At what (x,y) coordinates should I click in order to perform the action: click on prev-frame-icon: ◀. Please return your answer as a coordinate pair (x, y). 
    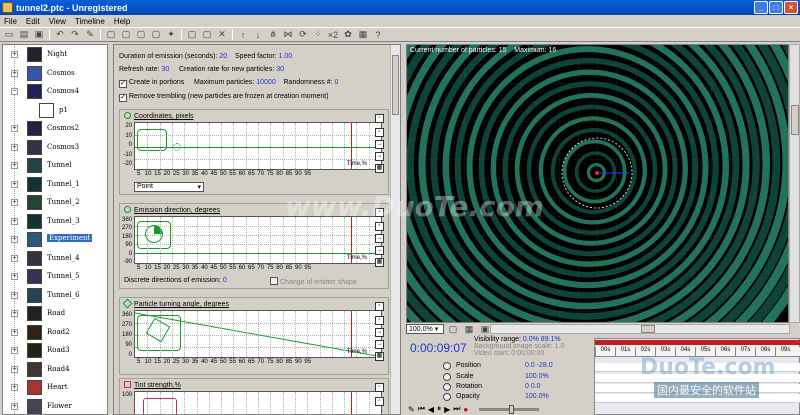
    Looking at the image, I should click on (431, 409).